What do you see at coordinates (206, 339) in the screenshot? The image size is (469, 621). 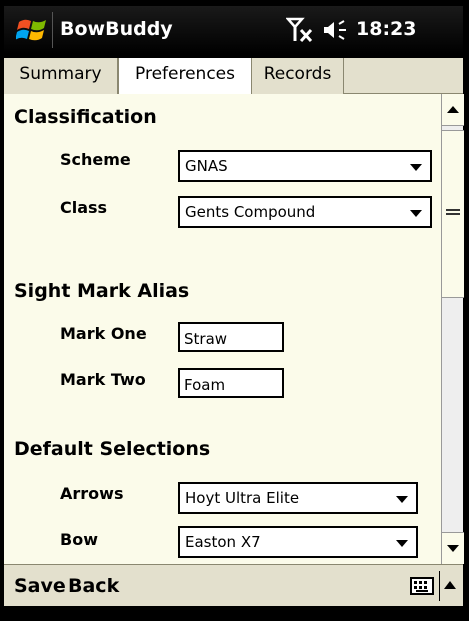 I see `mark-one-value: Straw` at bounding box center [206, 339].